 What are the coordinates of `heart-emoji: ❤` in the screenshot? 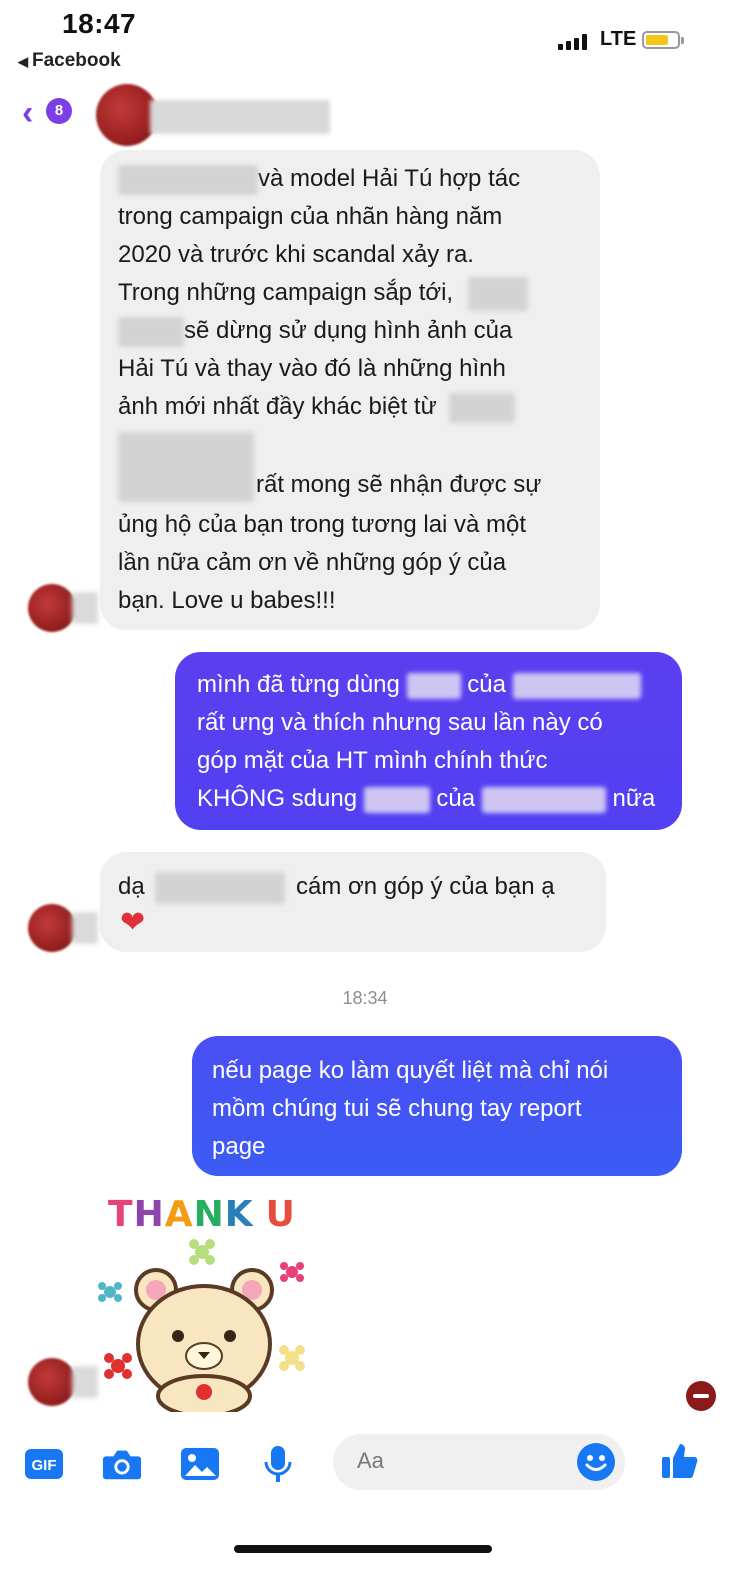 It's located at (133, 922).